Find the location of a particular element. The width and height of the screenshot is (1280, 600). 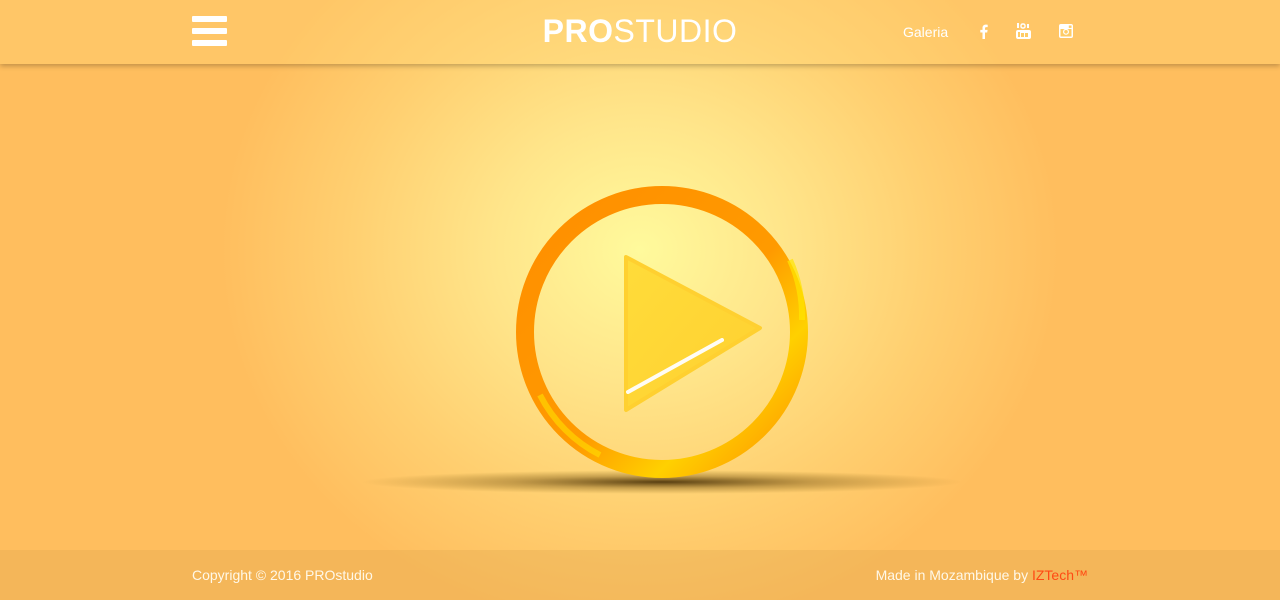

nav-link-galeria: Galeria is located at coordinates (925, 32).